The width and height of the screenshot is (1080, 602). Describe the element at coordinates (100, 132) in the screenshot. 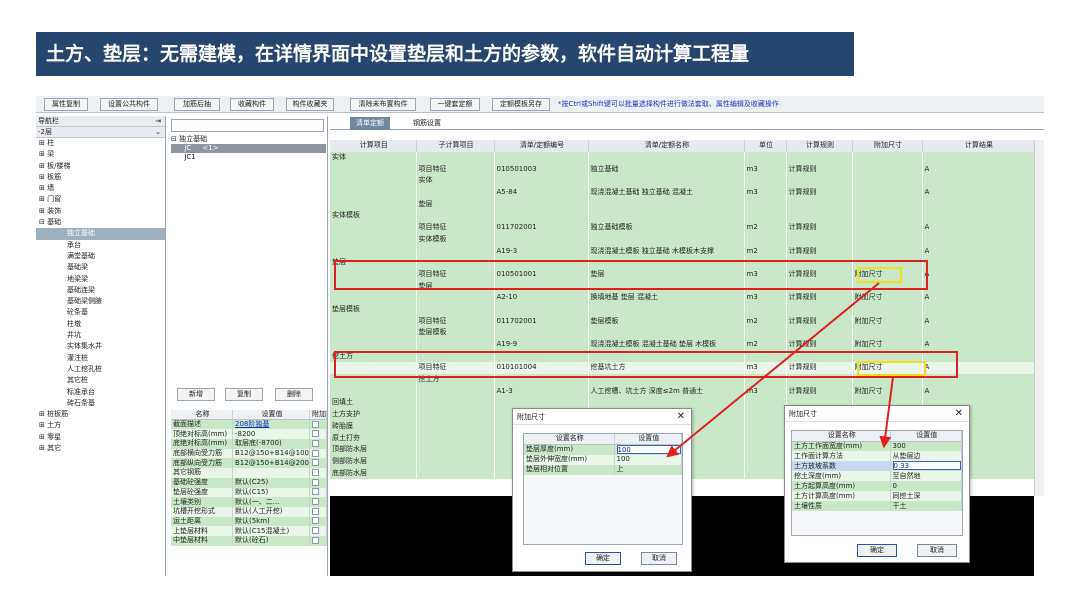

I see `floor-selector: -2层 ⌄` at that location.